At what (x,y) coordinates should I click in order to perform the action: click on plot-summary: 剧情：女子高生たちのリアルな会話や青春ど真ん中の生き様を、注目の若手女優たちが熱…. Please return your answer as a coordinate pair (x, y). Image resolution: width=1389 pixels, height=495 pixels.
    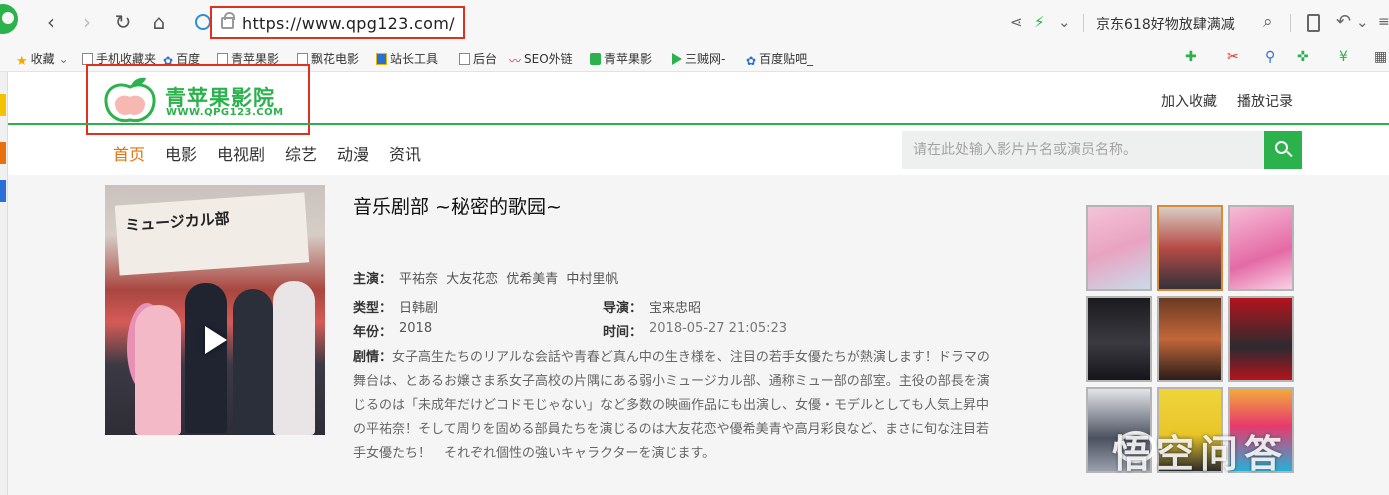
    Looking at the image, I should click on (673, 406).